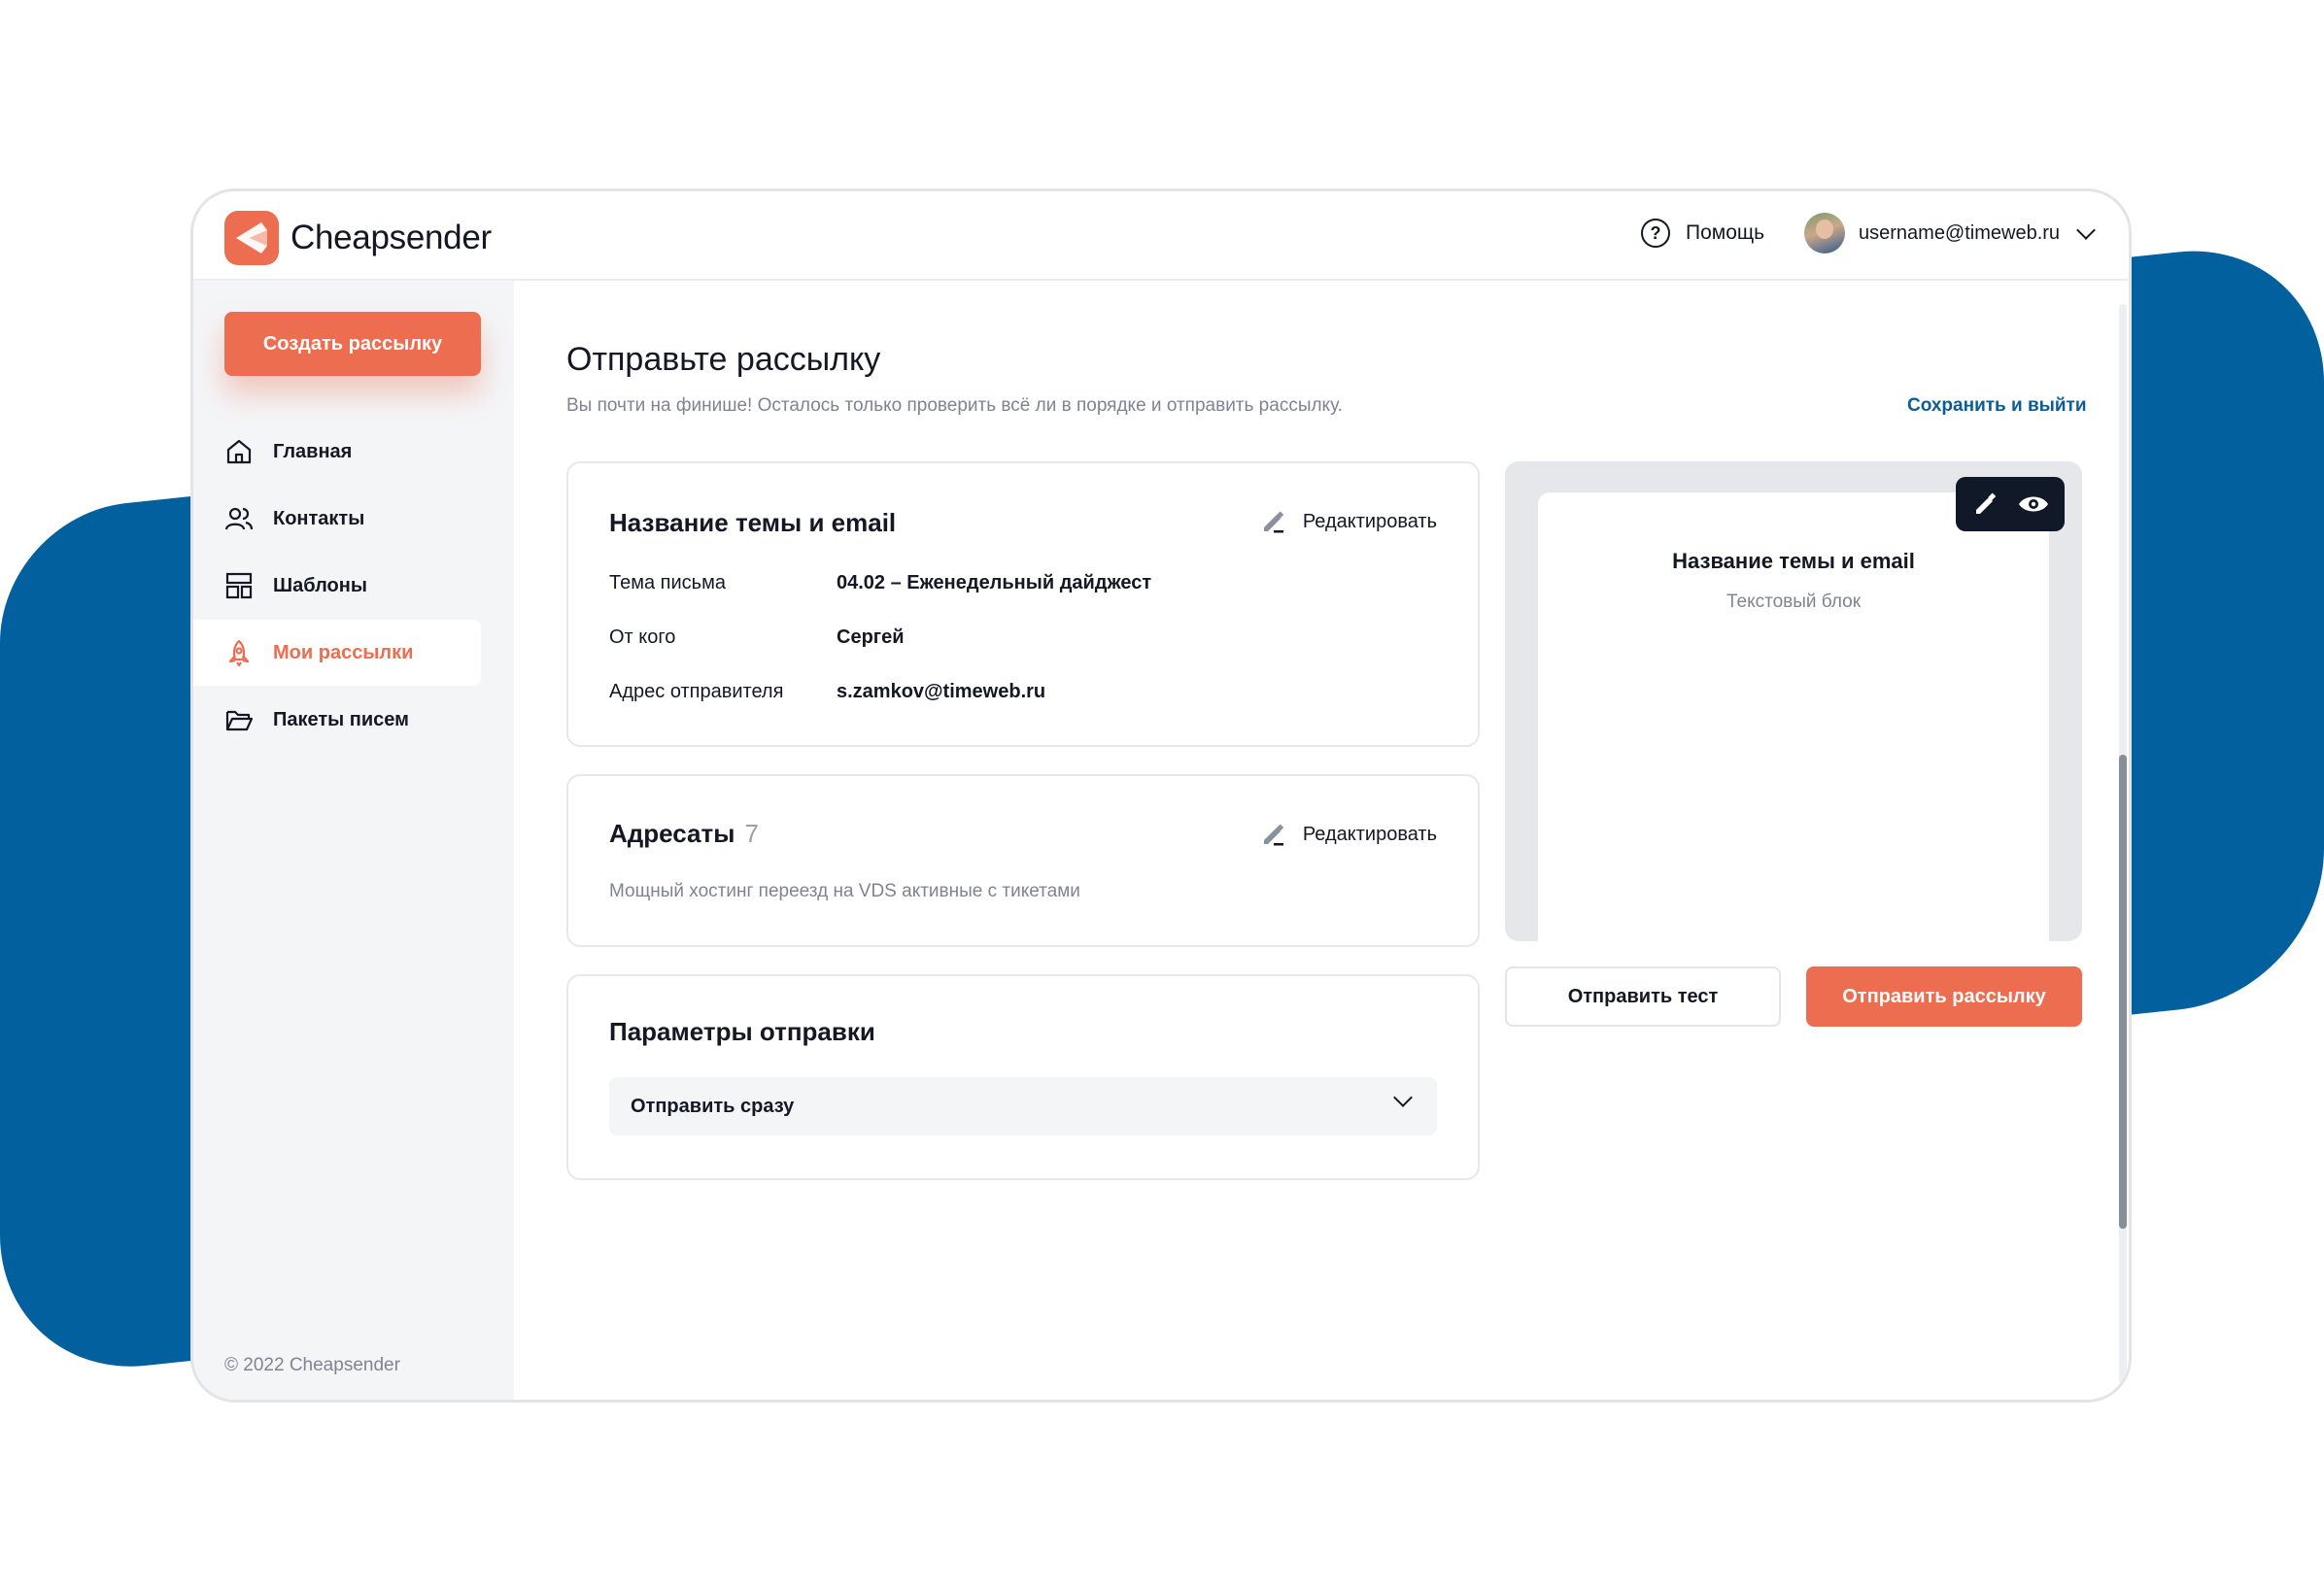 The height and width of the screenshot is (1591, 2324). Describe the element at coordinates (1726, 232) in the screenshot. I see `help-label: Помощь` at that location.